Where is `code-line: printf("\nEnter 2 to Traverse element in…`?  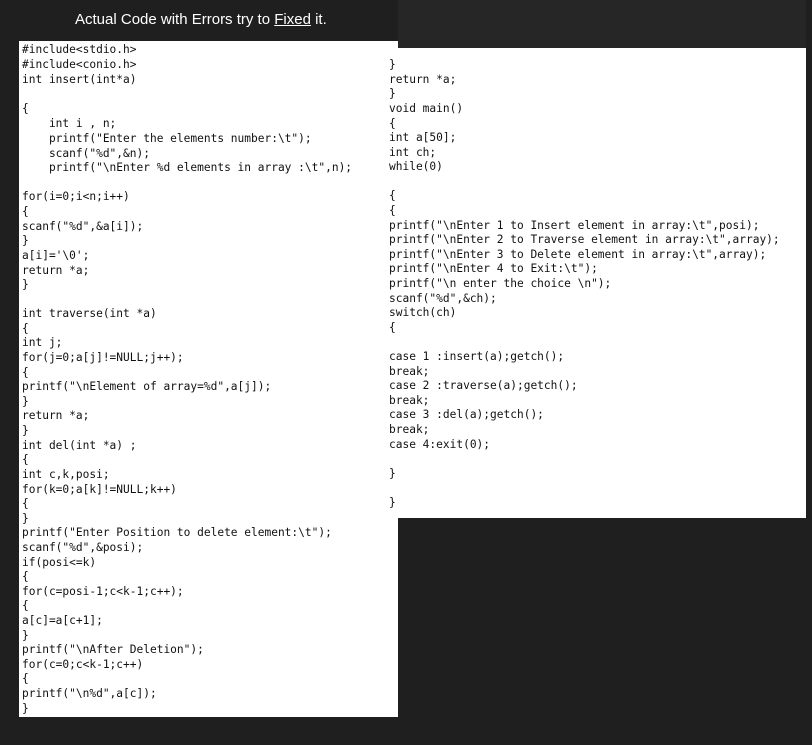 code-line: printf("\nEnter 2 to Traverse element in… is located at coordinates (584, 239).